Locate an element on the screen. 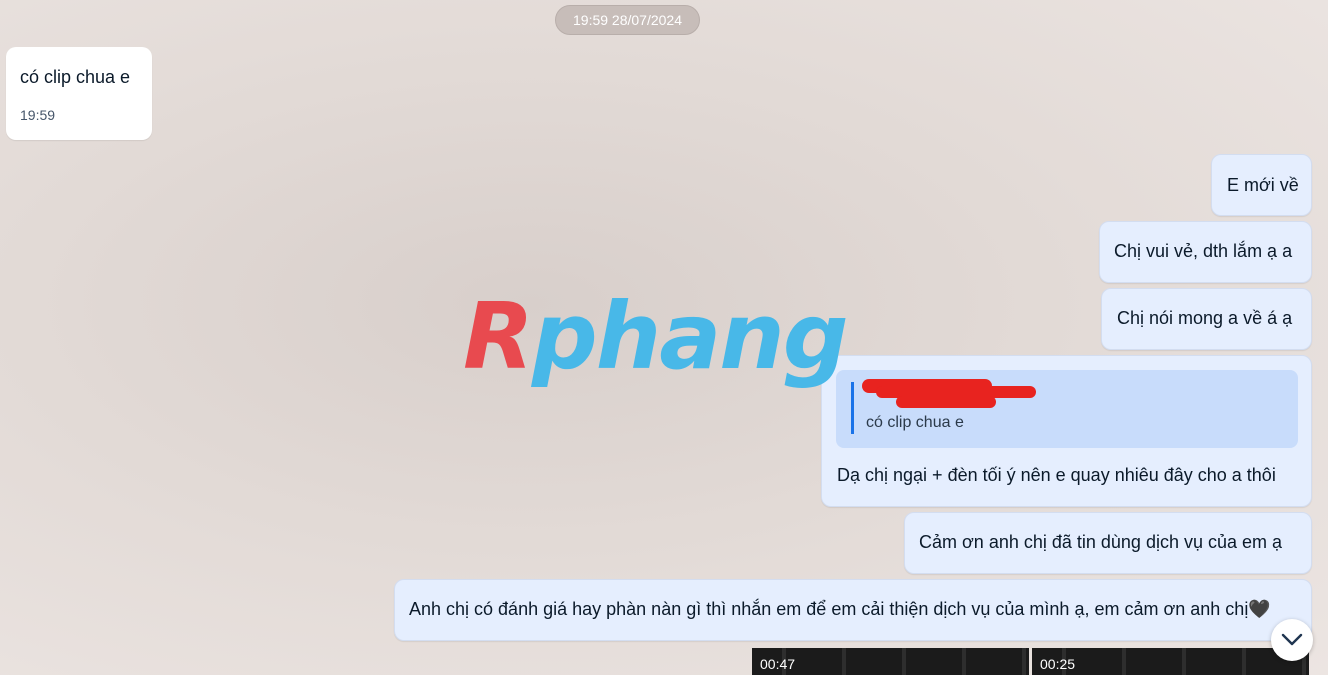 This screenshot has height=675, width=1328. message-text: có clip chua e is located at coordinates (75, 77).